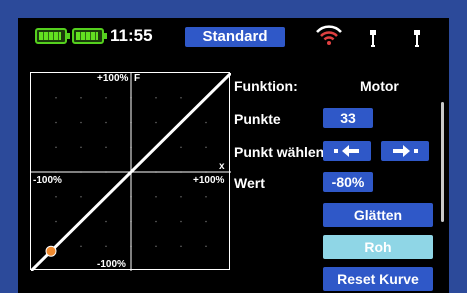 Image resolution: width=467 pixels, height=293 pixels. I want to click on scrollbar, so click(442, 162).